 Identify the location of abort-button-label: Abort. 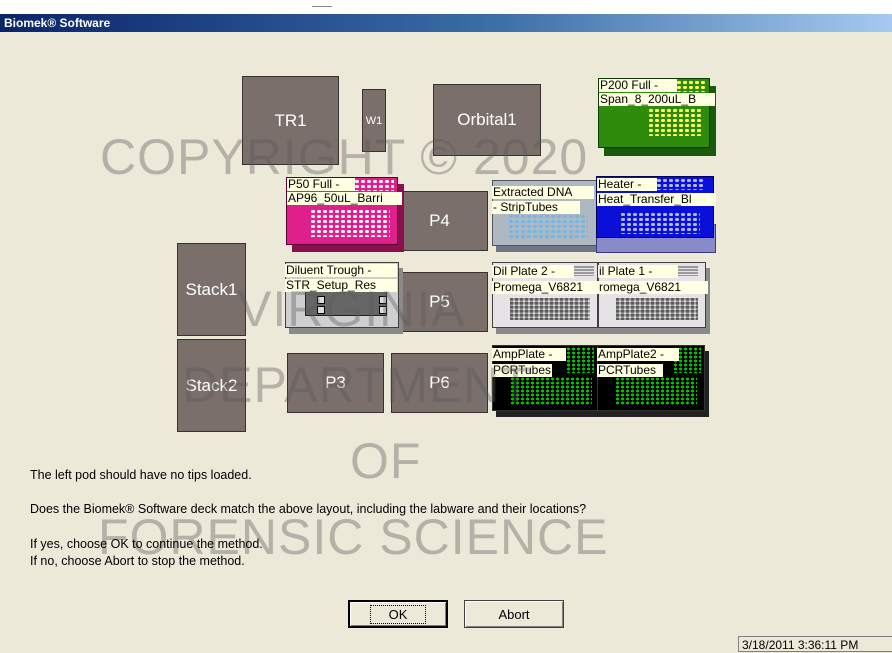
(514, 614).